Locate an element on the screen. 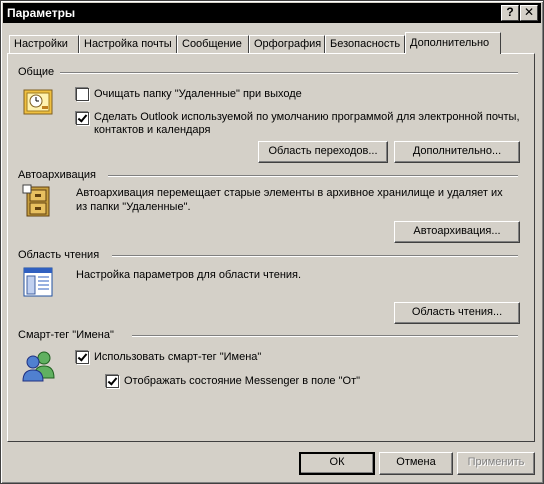  reading-pane-icon is located at coordinates (38, 282).